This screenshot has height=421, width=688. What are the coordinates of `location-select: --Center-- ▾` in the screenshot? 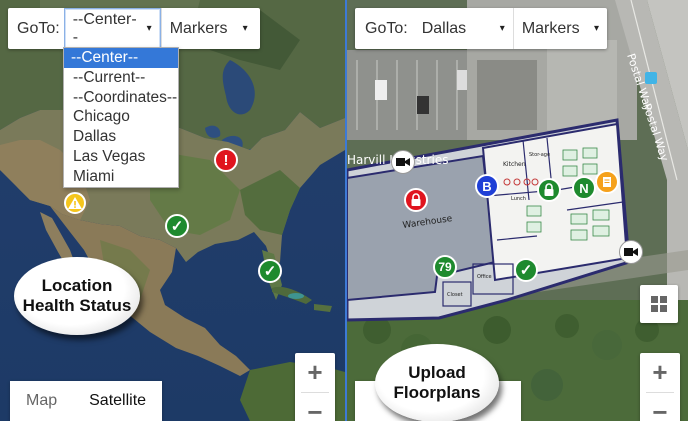 It's located at (112, 28).